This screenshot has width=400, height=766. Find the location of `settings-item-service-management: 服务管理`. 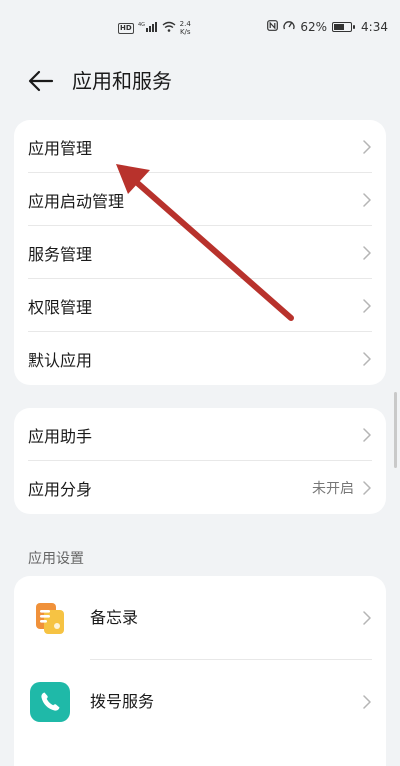

settings-item-service-management: 服务管理 is located at coordinates (200, 252).